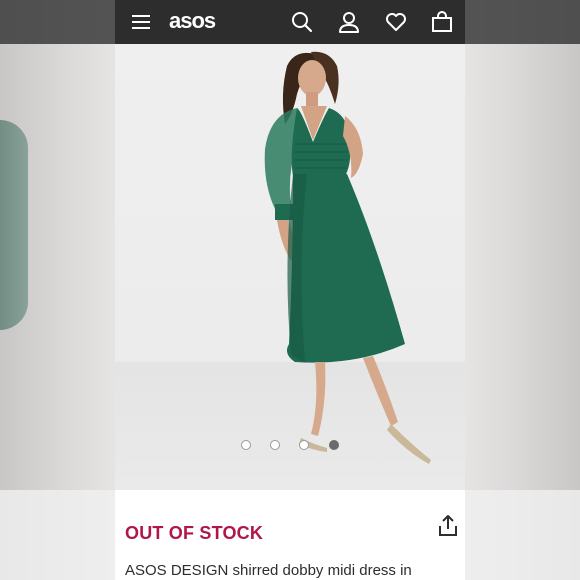  Describe the element at coordinates (268, 570) in the screenshot. I see `product-title: ASOS DESIGN shirred dobby midi dress in` at that location.